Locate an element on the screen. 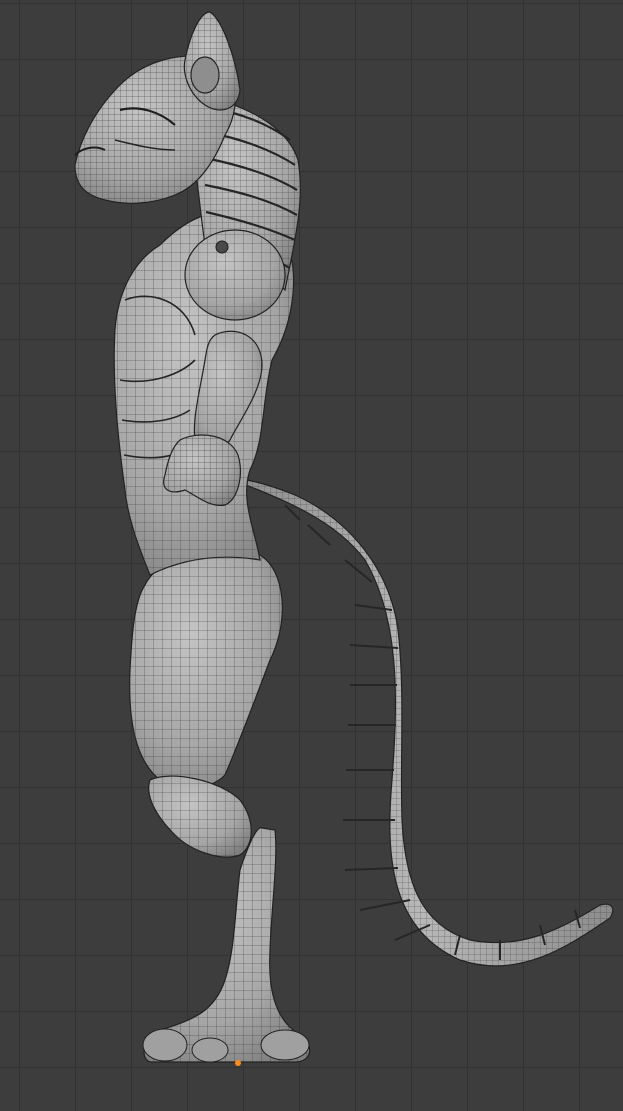 This screenshot has width=623, height=1111. mesh-legs is located at coordinates (220, 805).